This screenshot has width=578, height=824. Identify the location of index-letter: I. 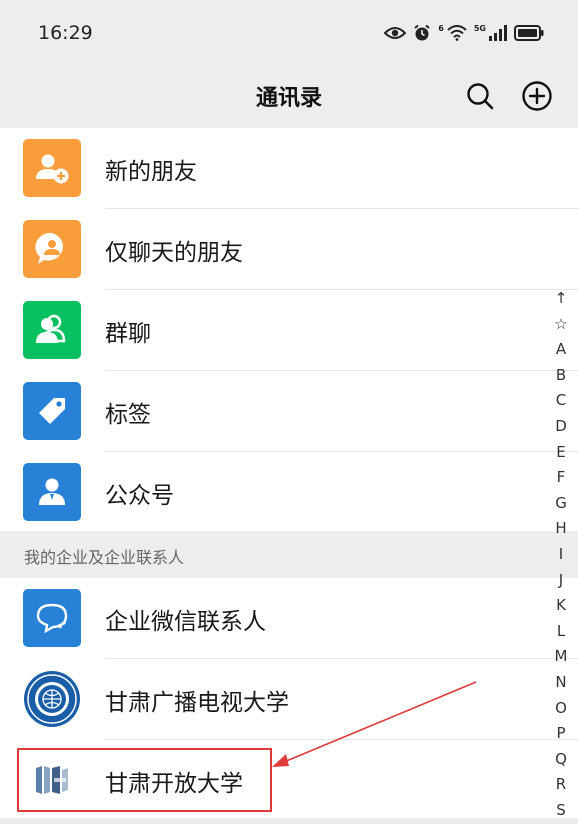
(561, 555).